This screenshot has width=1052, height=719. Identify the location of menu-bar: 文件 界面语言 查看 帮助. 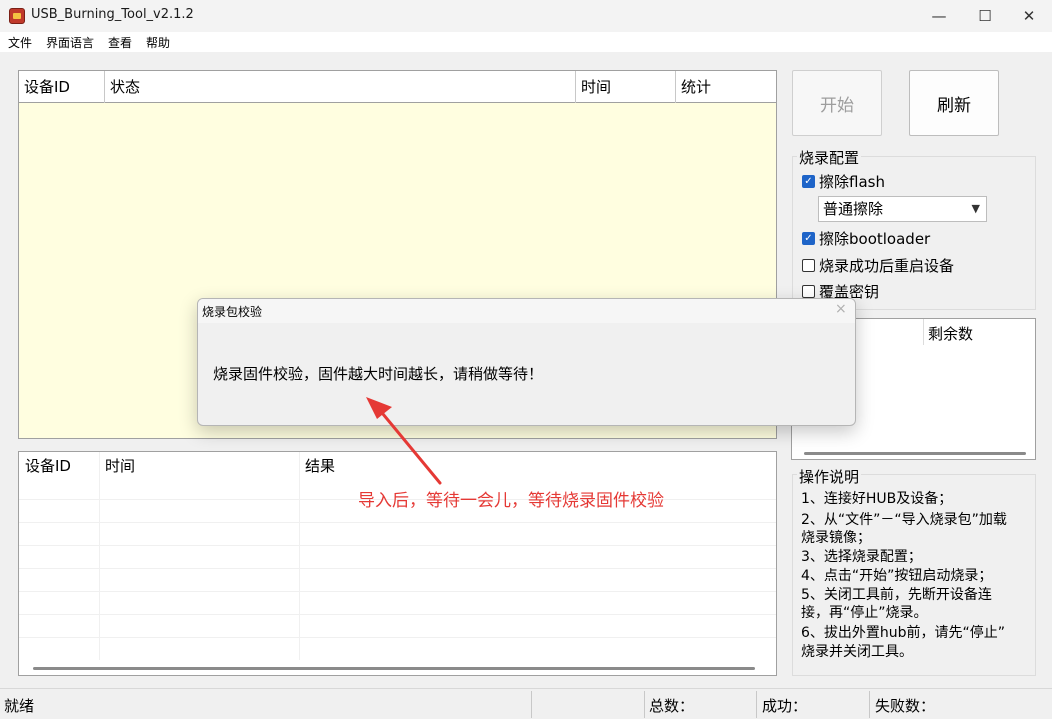
(526, 42).